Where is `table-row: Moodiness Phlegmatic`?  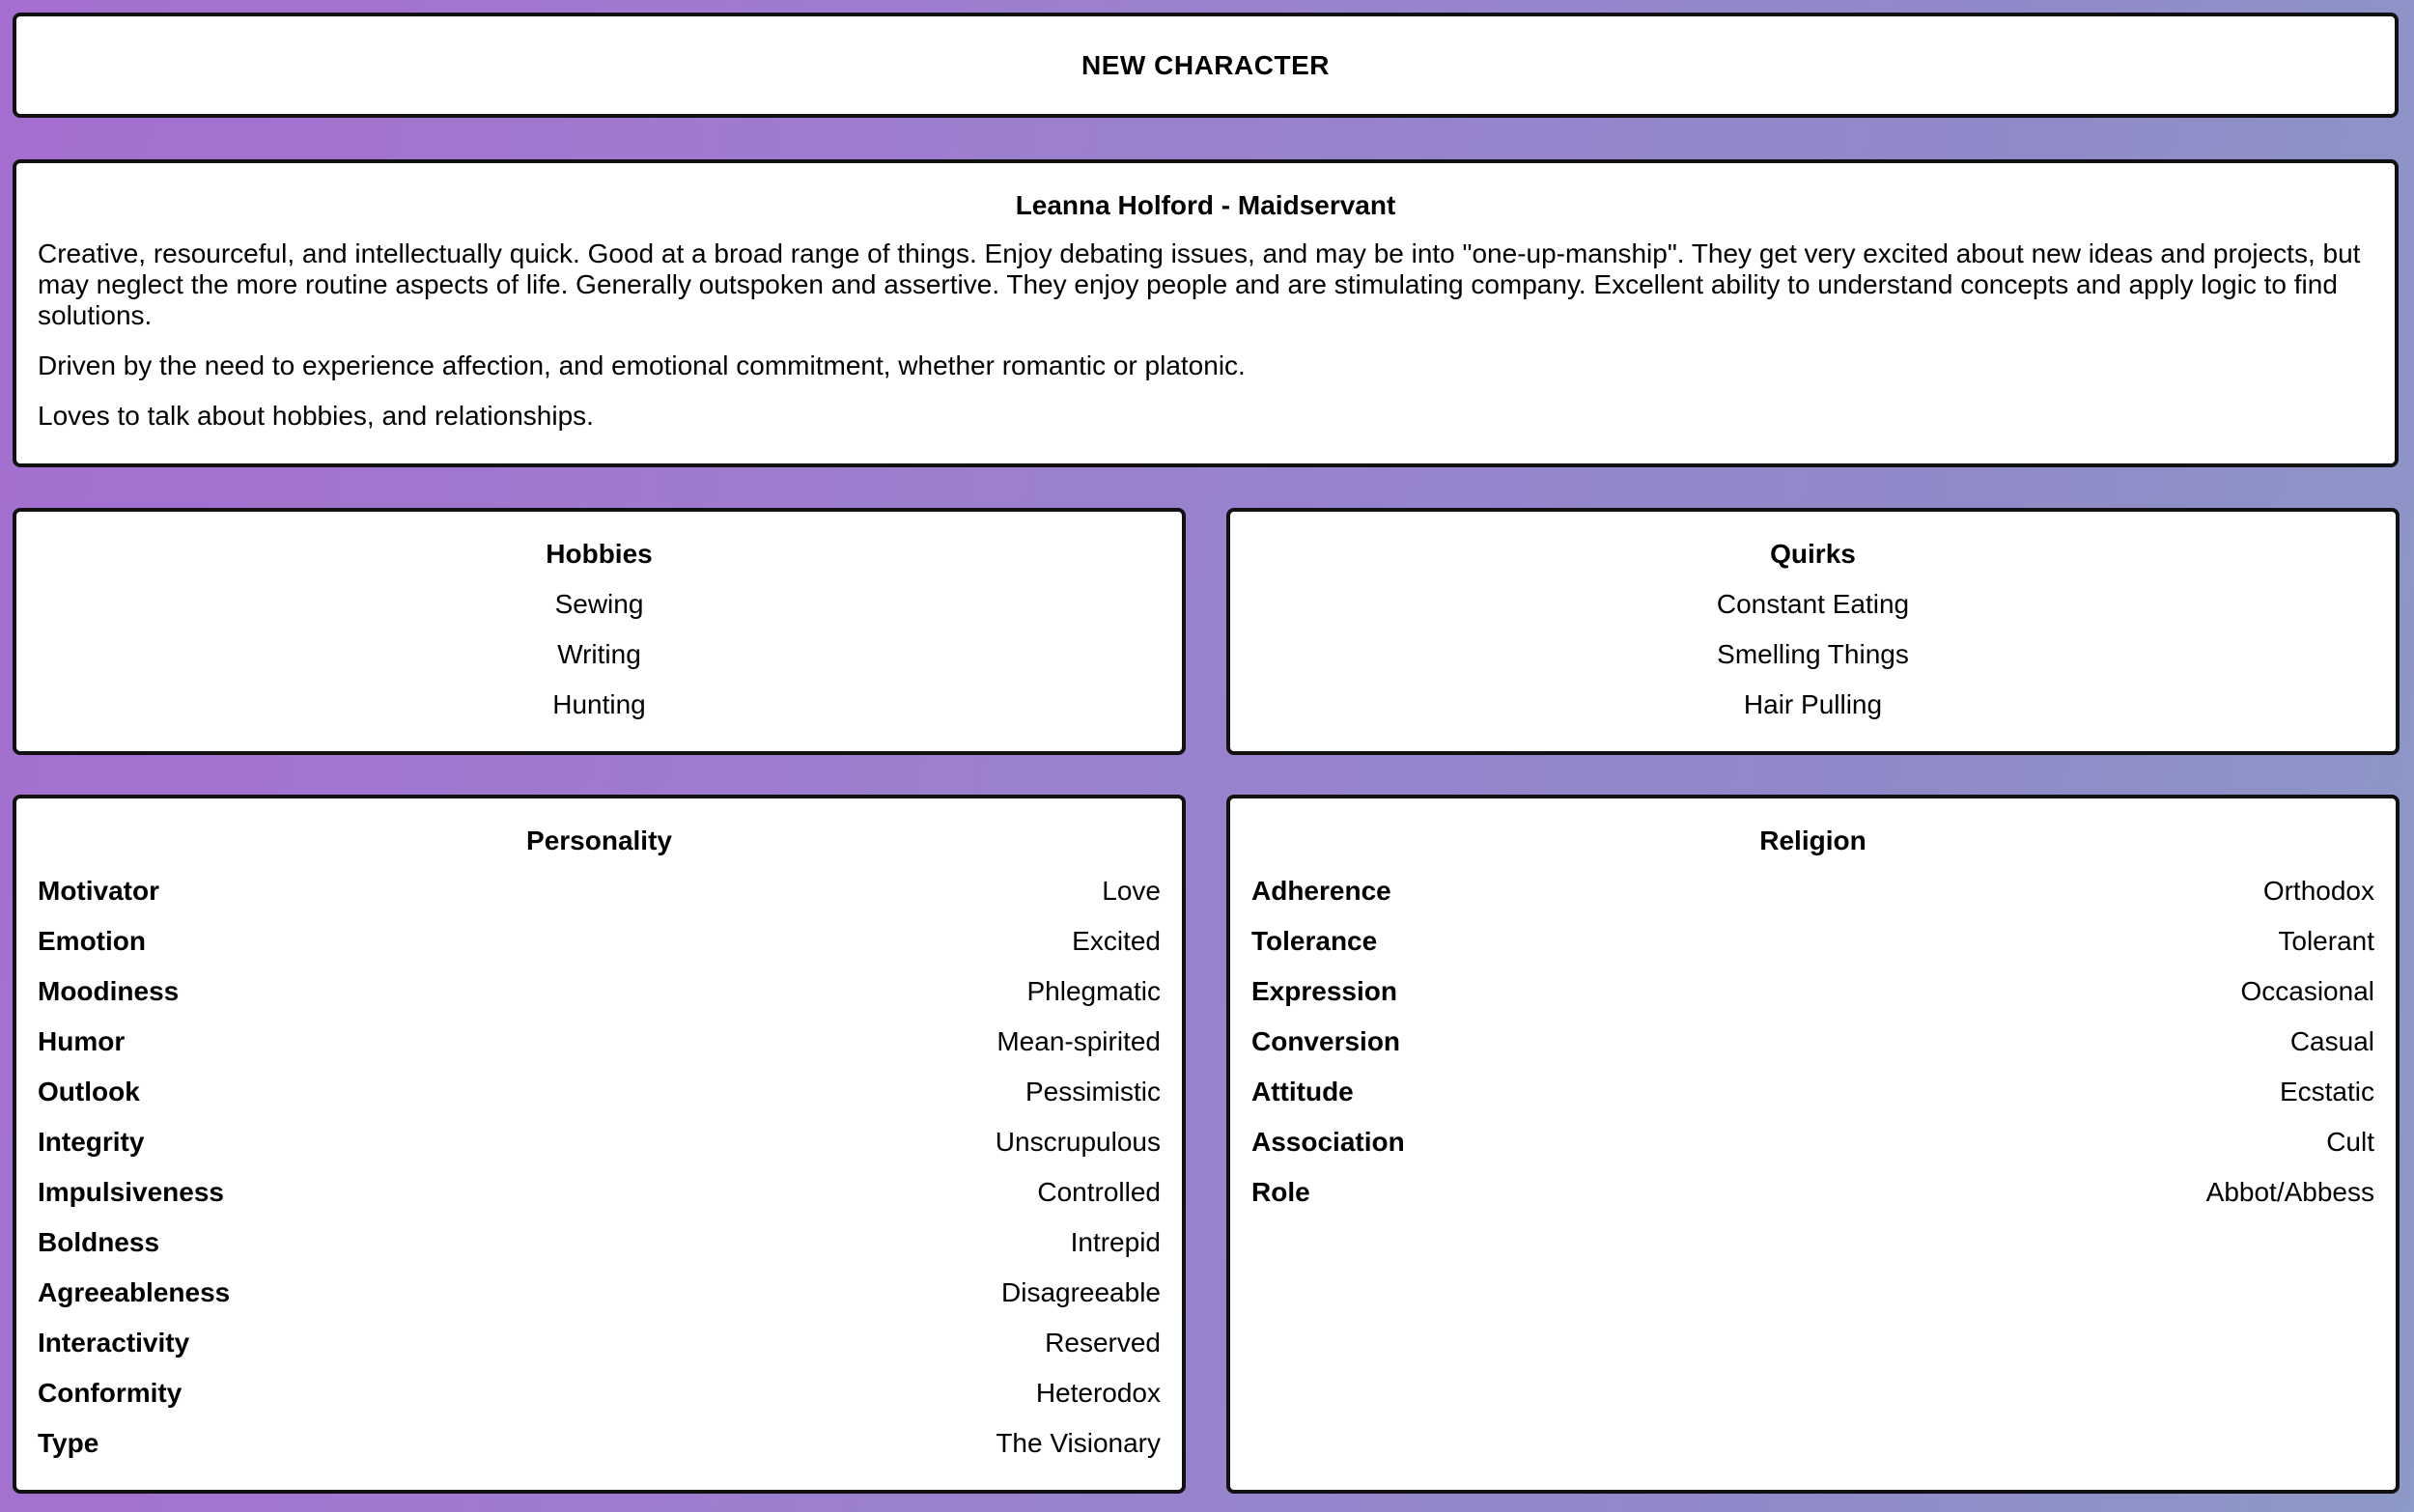
table-row: Moodiness Phlegmatic is located at coordinates (599, 992).